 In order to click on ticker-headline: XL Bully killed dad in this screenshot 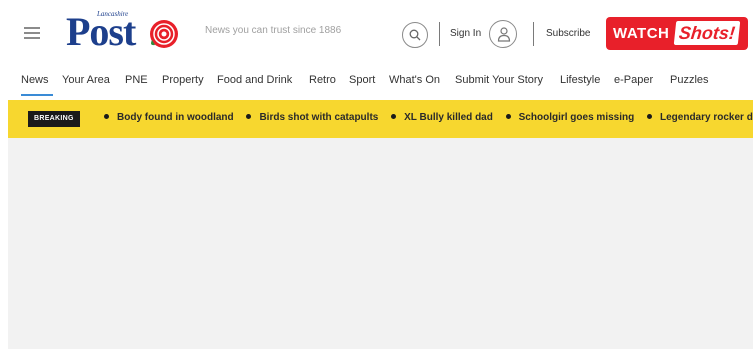, I will do `click(442, 117)`.